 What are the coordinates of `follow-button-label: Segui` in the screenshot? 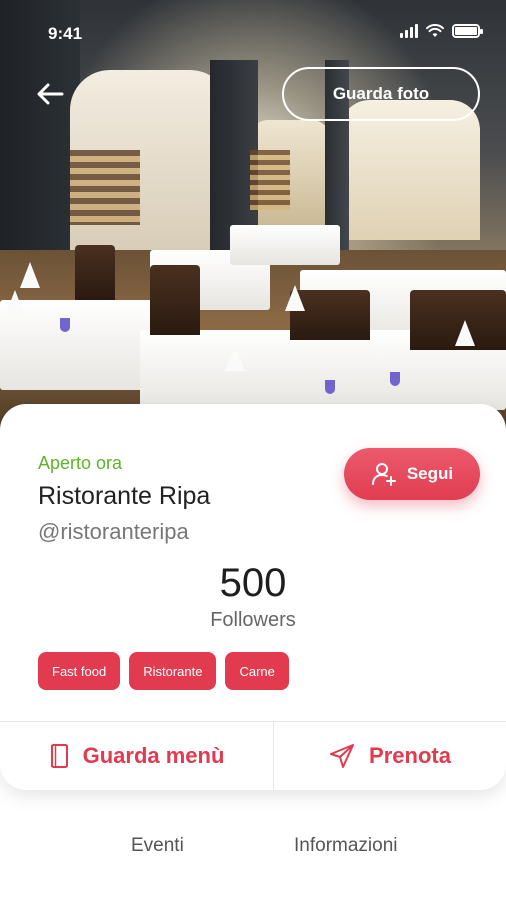 It's located at (430, 473).